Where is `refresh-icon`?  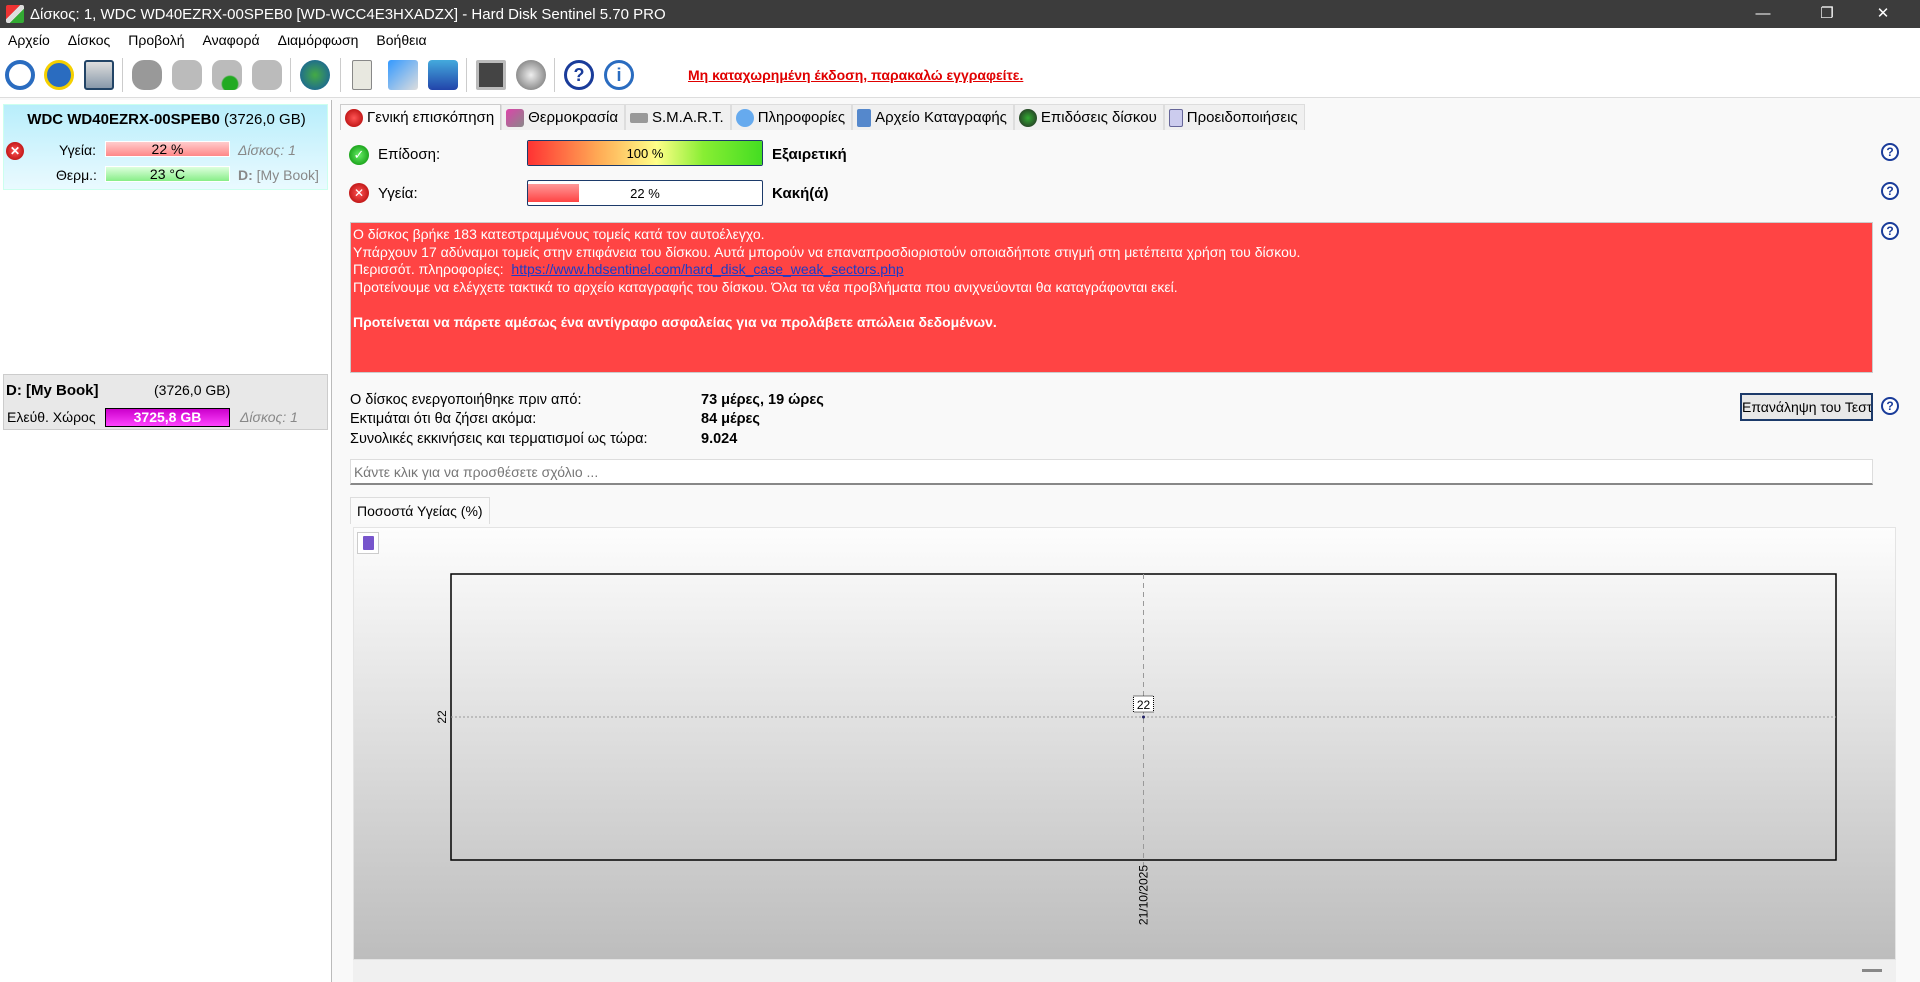
refresh-icon is located at coordinates (20, 75).